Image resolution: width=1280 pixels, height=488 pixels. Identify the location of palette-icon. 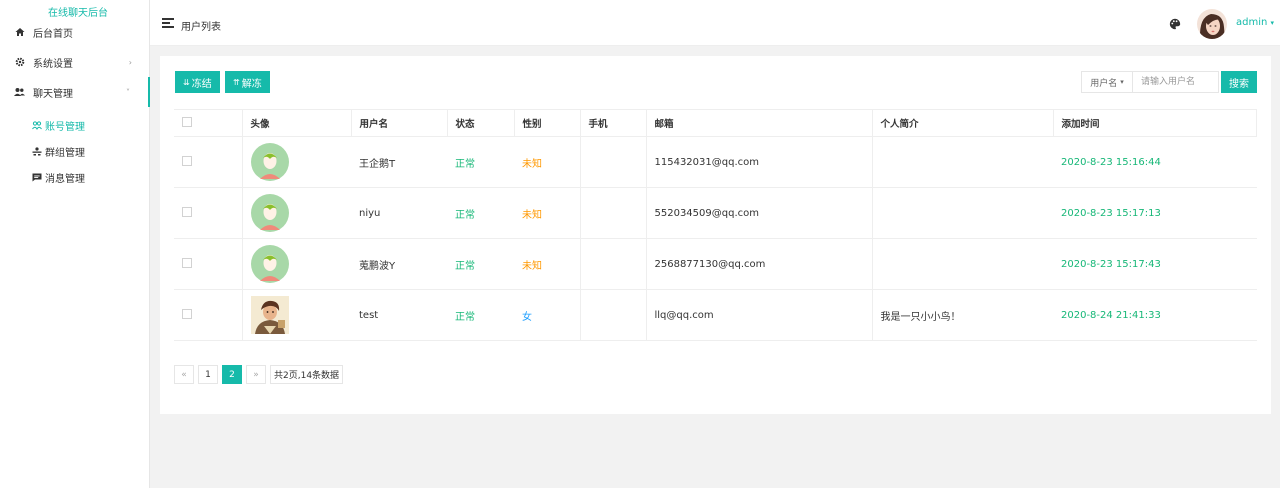
(1175, 24).